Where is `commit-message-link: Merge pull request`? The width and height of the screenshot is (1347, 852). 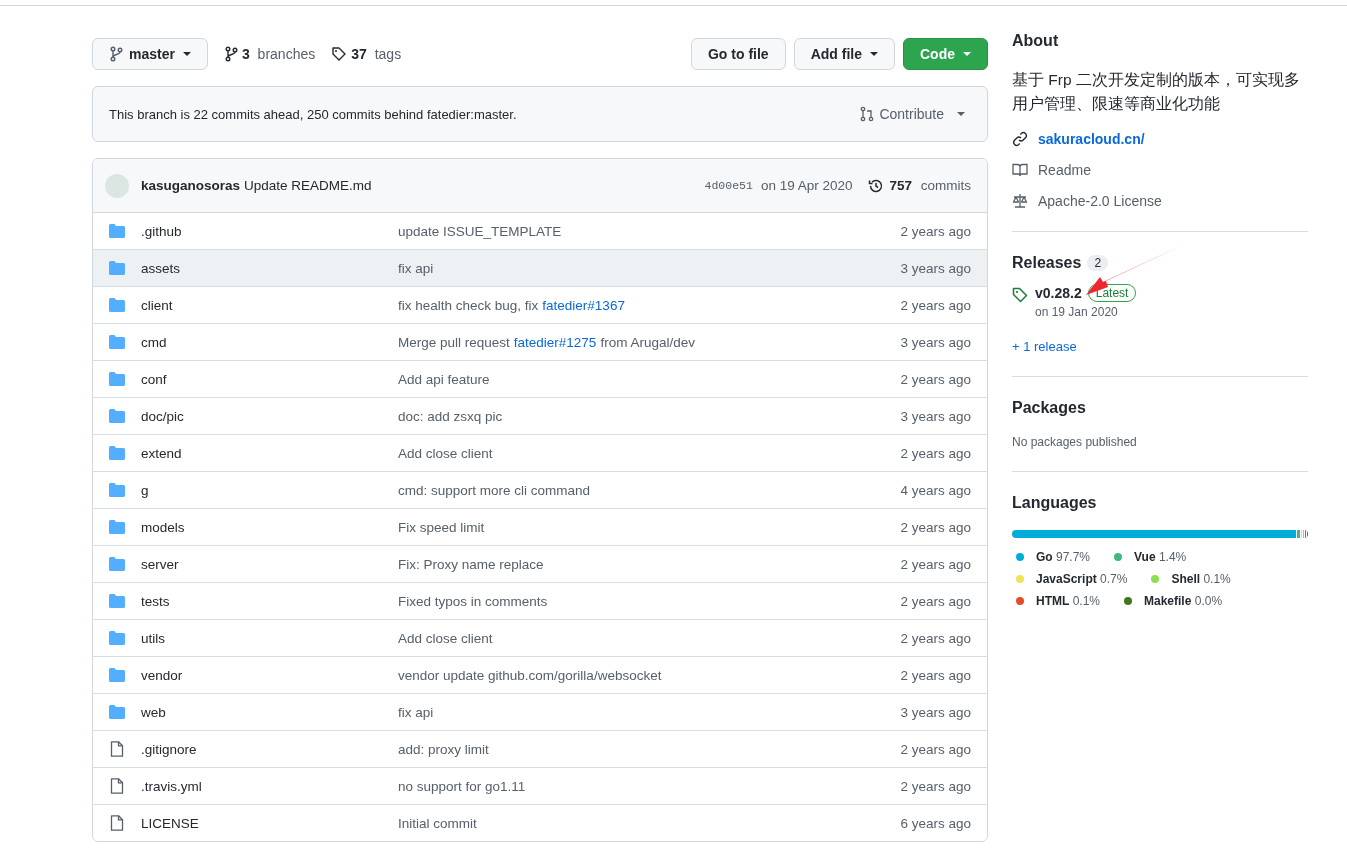
commit-message-link: Merge pull request is located at coordinates (454, 342).